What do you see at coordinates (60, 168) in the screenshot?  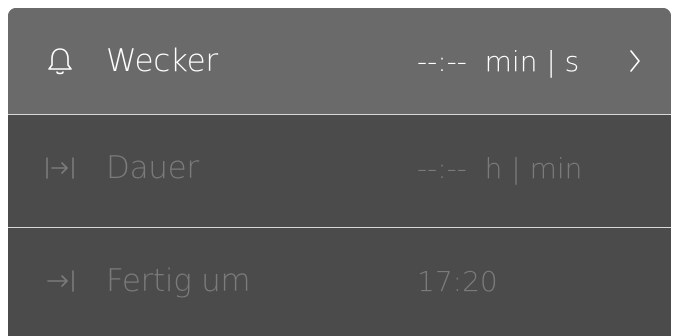 I see `duration-icon` at bounding box center [60, 168].